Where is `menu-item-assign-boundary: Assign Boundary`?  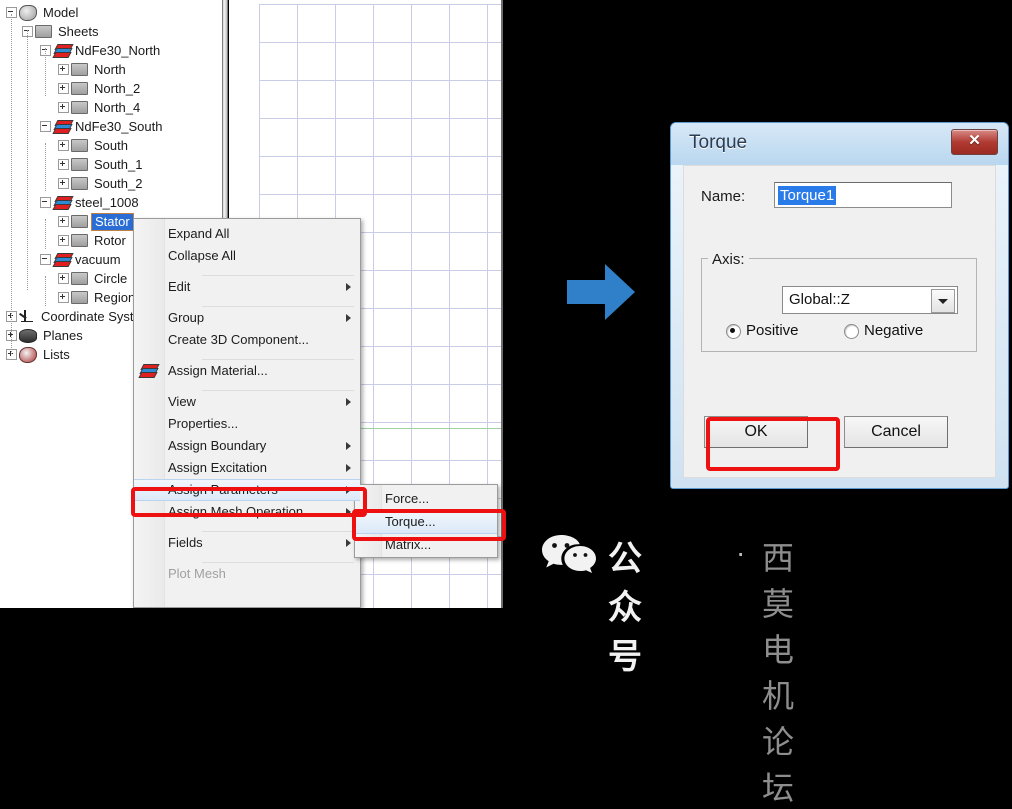
menu-item-assign-boundary: Assign Boundary is located at coordinates (247, 446).